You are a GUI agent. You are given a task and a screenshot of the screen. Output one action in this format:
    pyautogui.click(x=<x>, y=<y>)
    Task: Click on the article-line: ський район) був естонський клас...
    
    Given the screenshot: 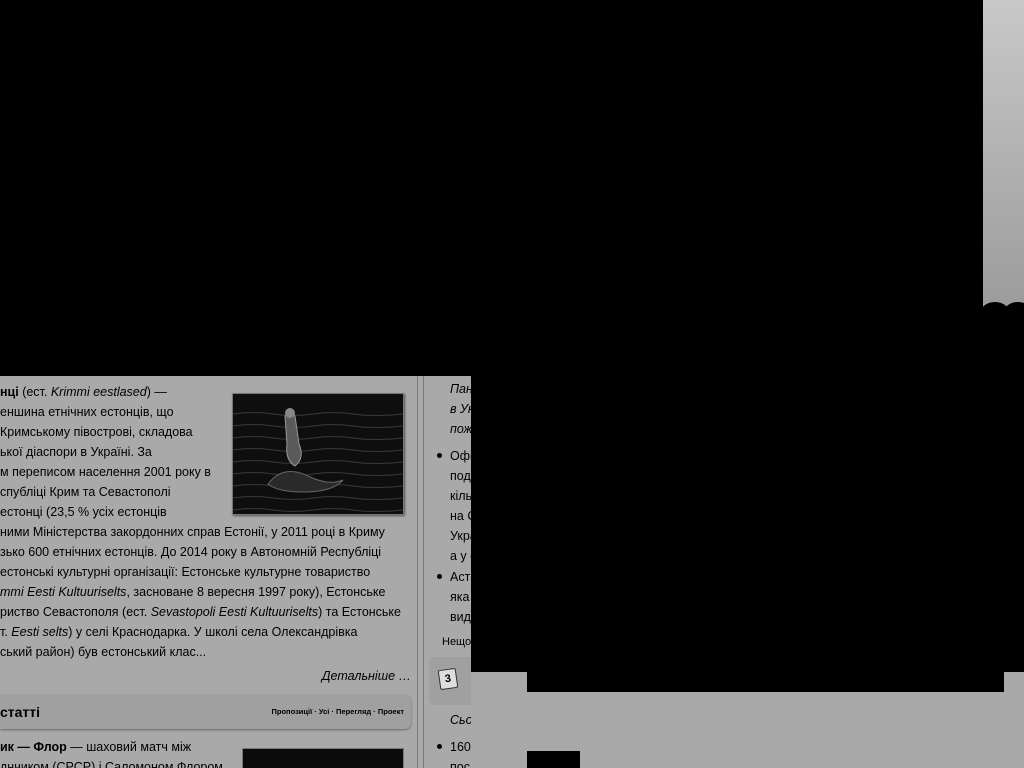 What is the action you would take?
    pyautogui.click(x=103, y=652)
    